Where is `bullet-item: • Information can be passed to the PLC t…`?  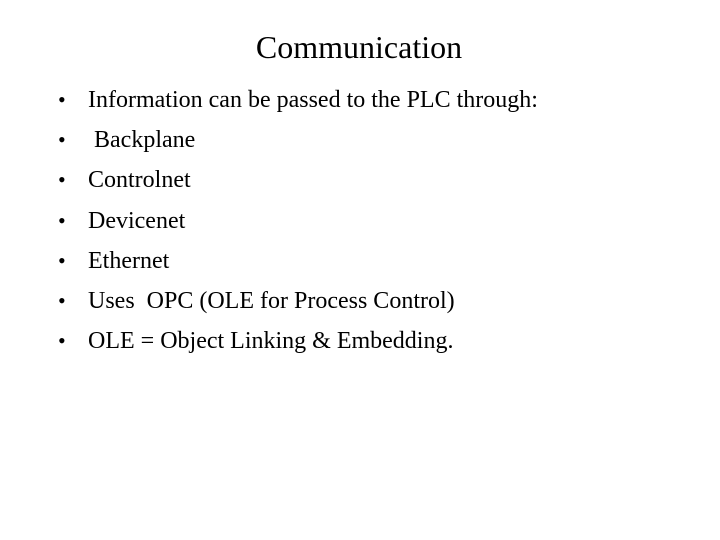 bullet-item: • Information can be passed to the PLC t… is located at coordinates (298, 104).